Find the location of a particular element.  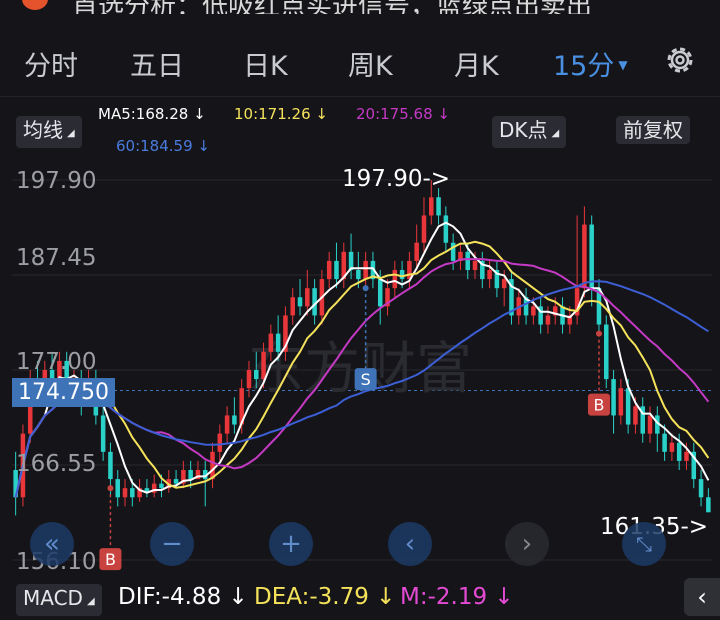

adjust-toggle: 前复权 is located at coordinates (653, 130).